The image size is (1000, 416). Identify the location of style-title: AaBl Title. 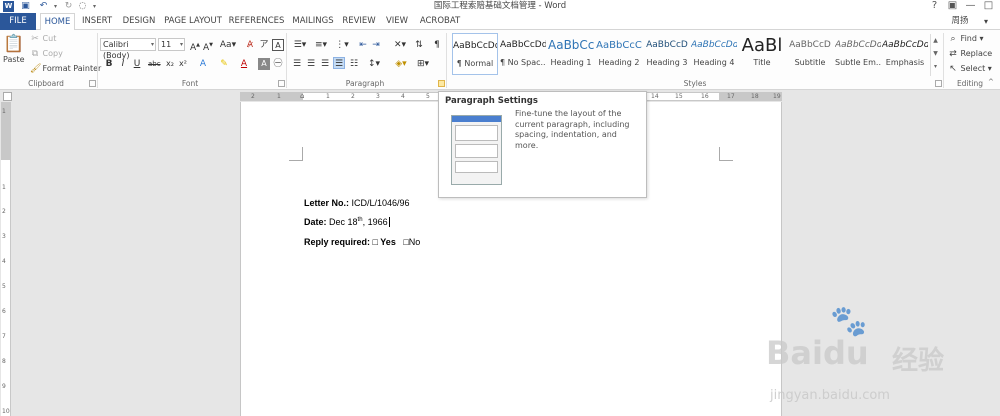
(762, 54).